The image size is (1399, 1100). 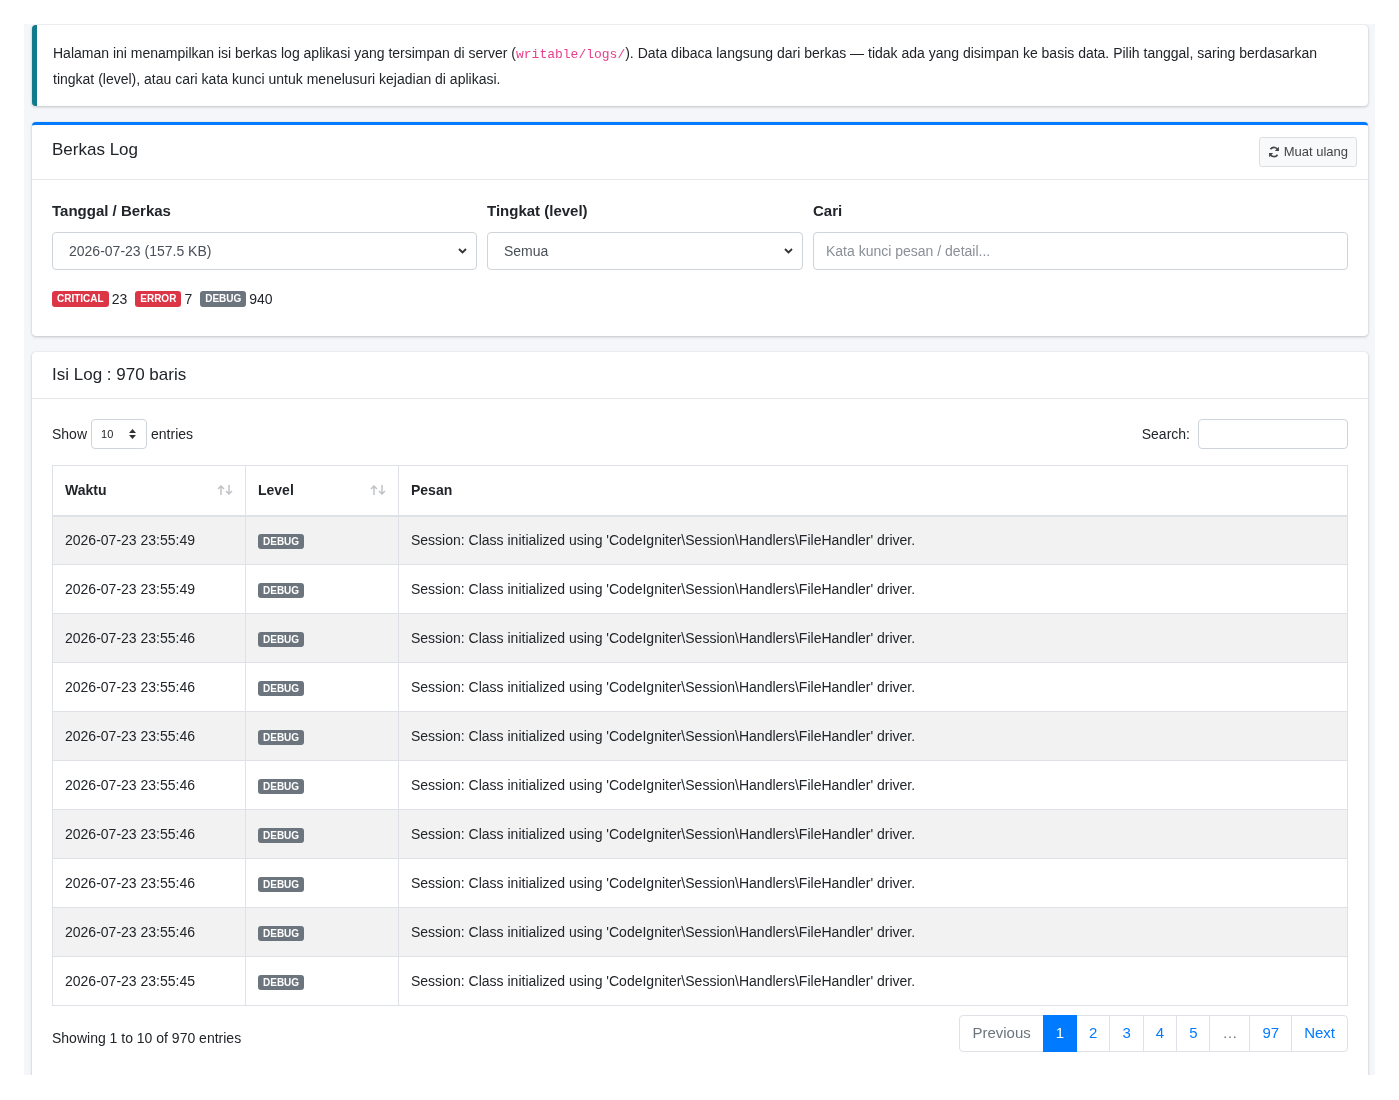 What do you see at coordinates (119, 299) in the screenshot?
I see `count-text: 23` at bounding box center [119, 299].